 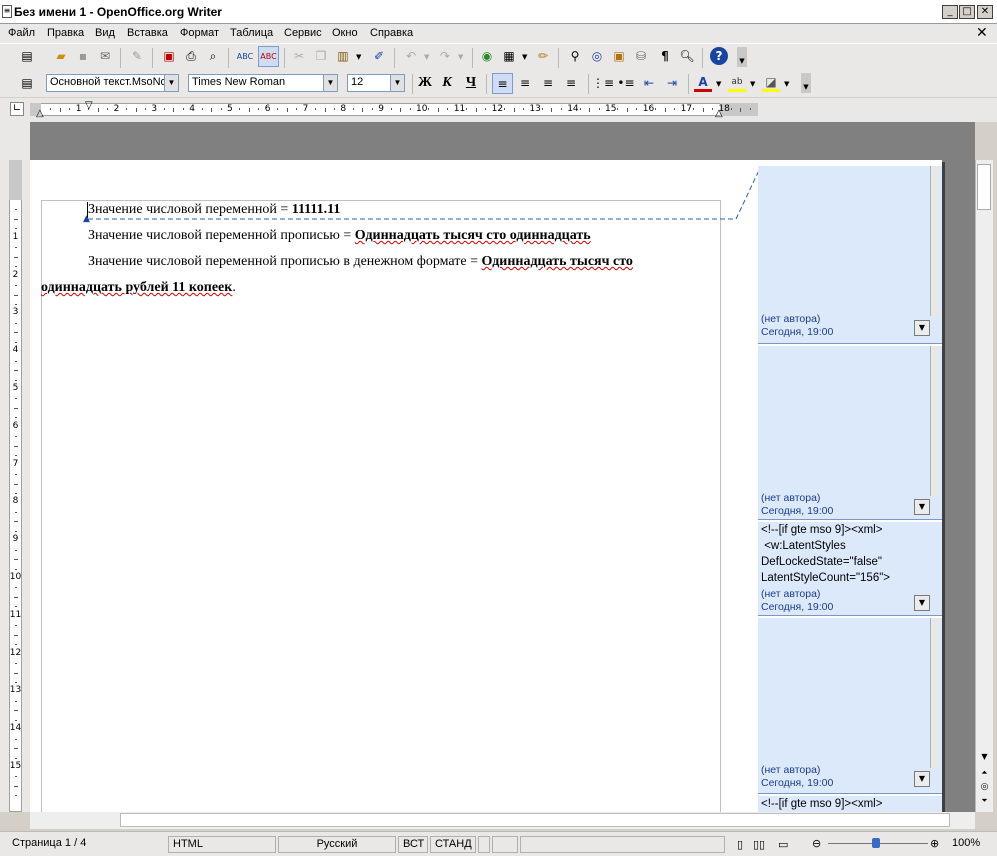 What do you see at coordinates (665, 56) in the screenshot?
I see `formatting-marks-icon: ¶` at bounding box center [665, 56].